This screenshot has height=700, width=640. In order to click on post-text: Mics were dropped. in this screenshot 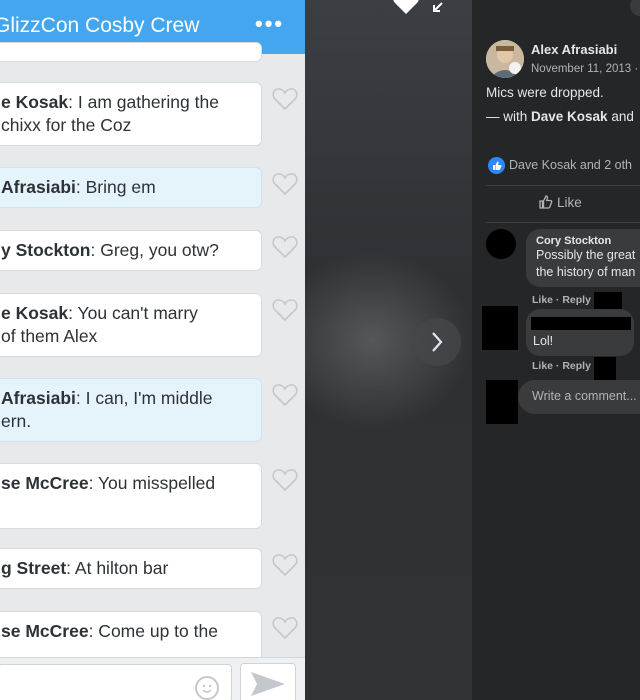, I will do `click(545, 92)`.